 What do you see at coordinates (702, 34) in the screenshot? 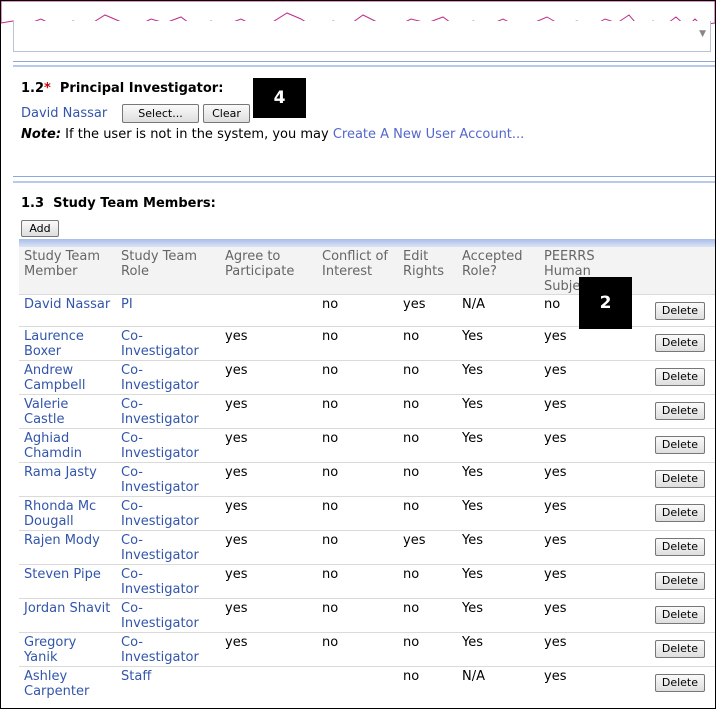
I see `scroll-down-arrow-icon: ▼` at bounding box center [702, 34].